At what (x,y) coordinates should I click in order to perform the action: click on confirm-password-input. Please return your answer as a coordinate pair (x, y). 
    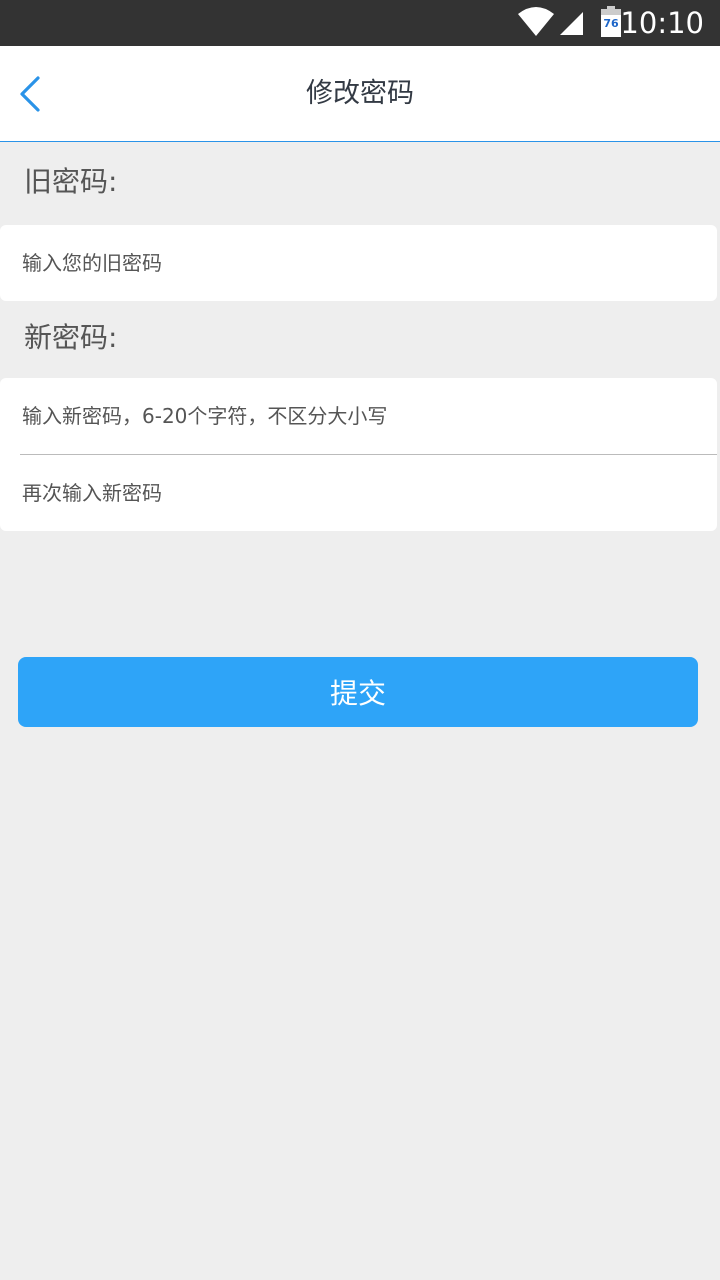
    Looking at the image, I should click on (359, 493).